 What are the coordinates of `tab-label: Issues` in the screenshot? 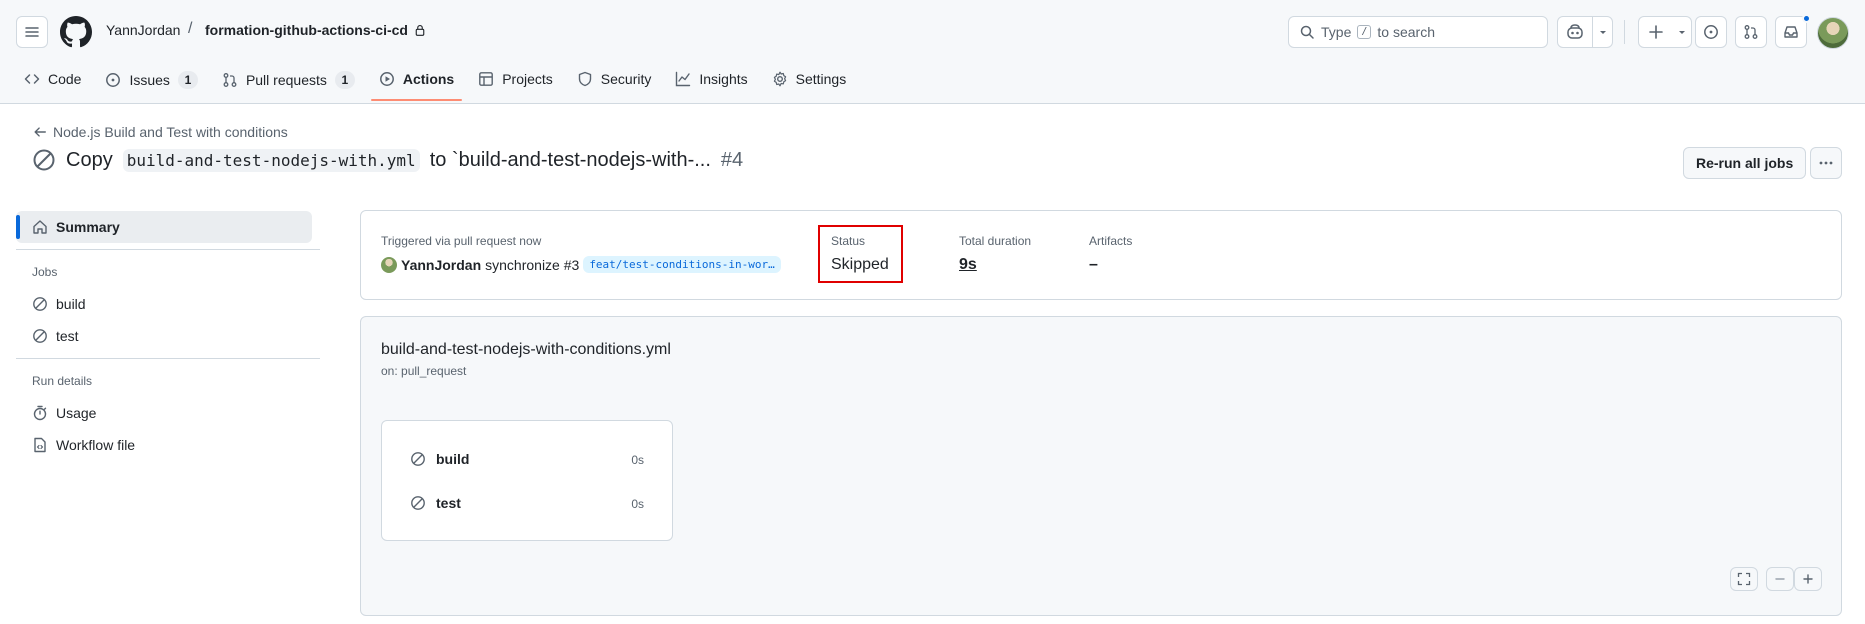 It's located at (149, 80).